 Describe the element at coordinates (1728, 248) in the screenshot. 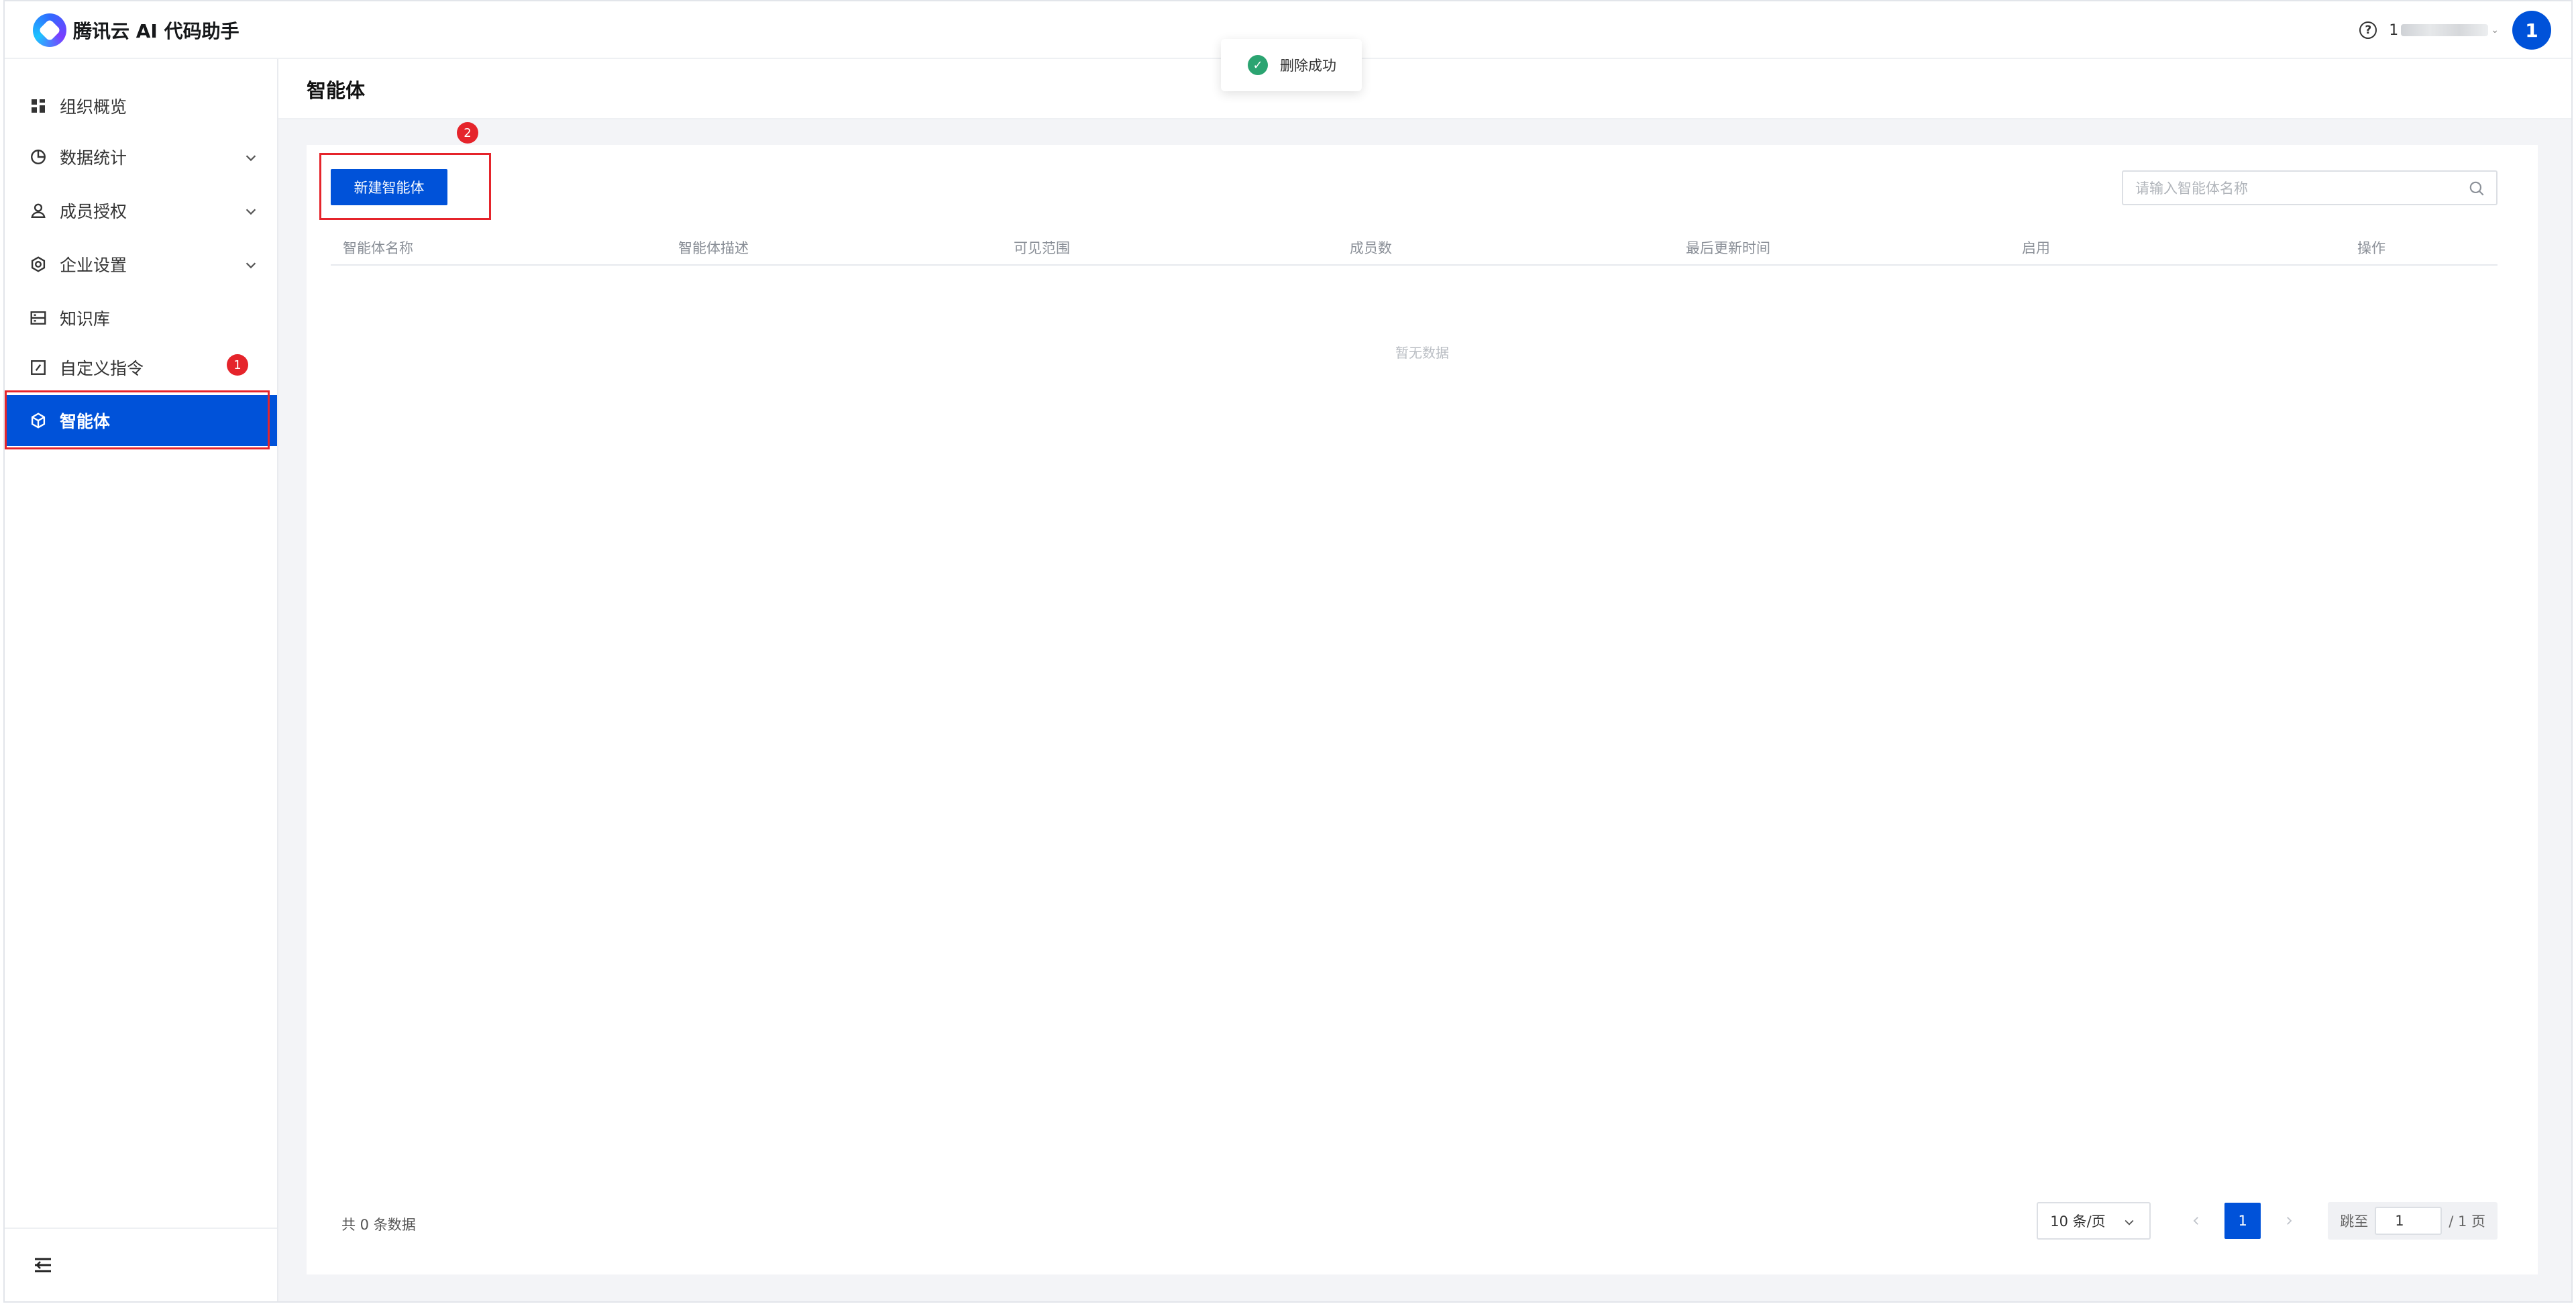

I see `column-header-last-updated: 最后更新时间` at that location.